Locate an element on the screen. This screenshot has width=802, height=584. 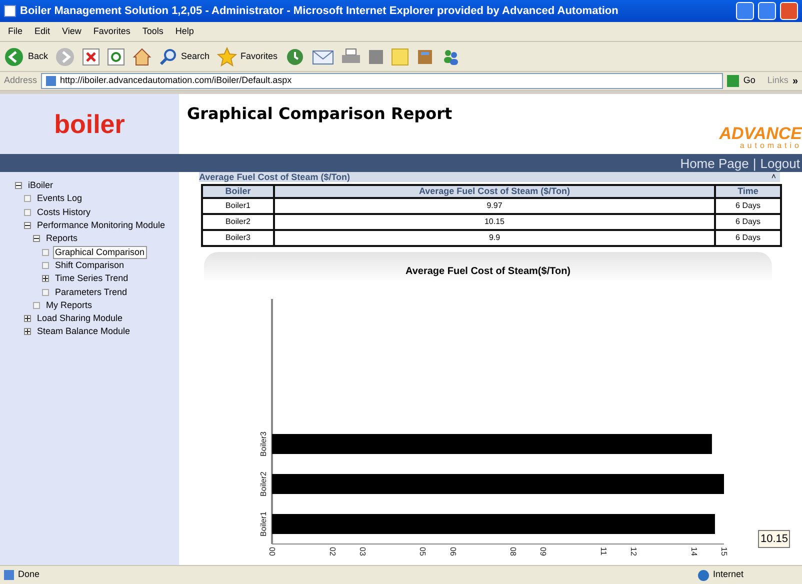
status-text: Done is located at coordinates (29, 575).